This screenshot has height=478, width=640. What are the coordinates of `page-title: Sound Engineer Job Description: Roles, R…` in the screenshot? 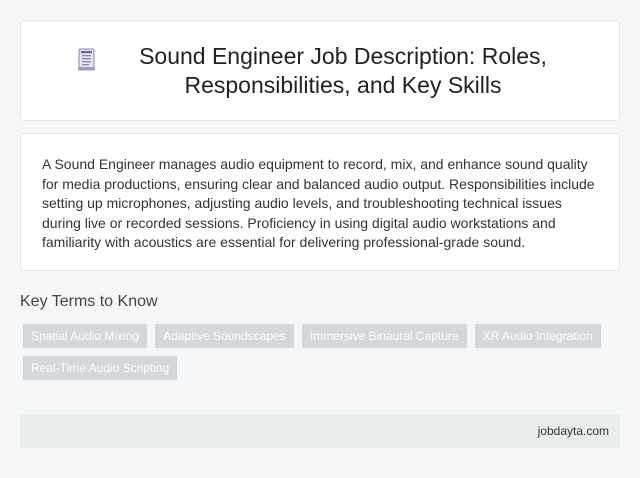 It's located at (343, 70).